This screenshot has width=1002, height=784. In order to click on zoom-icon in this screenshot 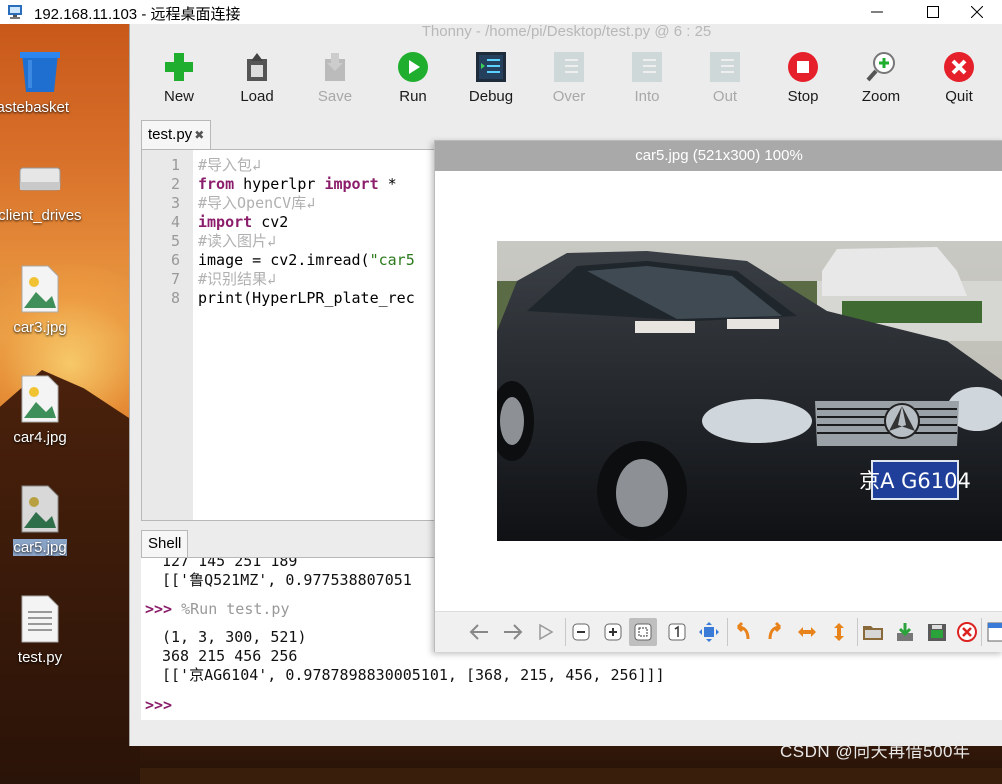, I will do `click(880, 67)`.